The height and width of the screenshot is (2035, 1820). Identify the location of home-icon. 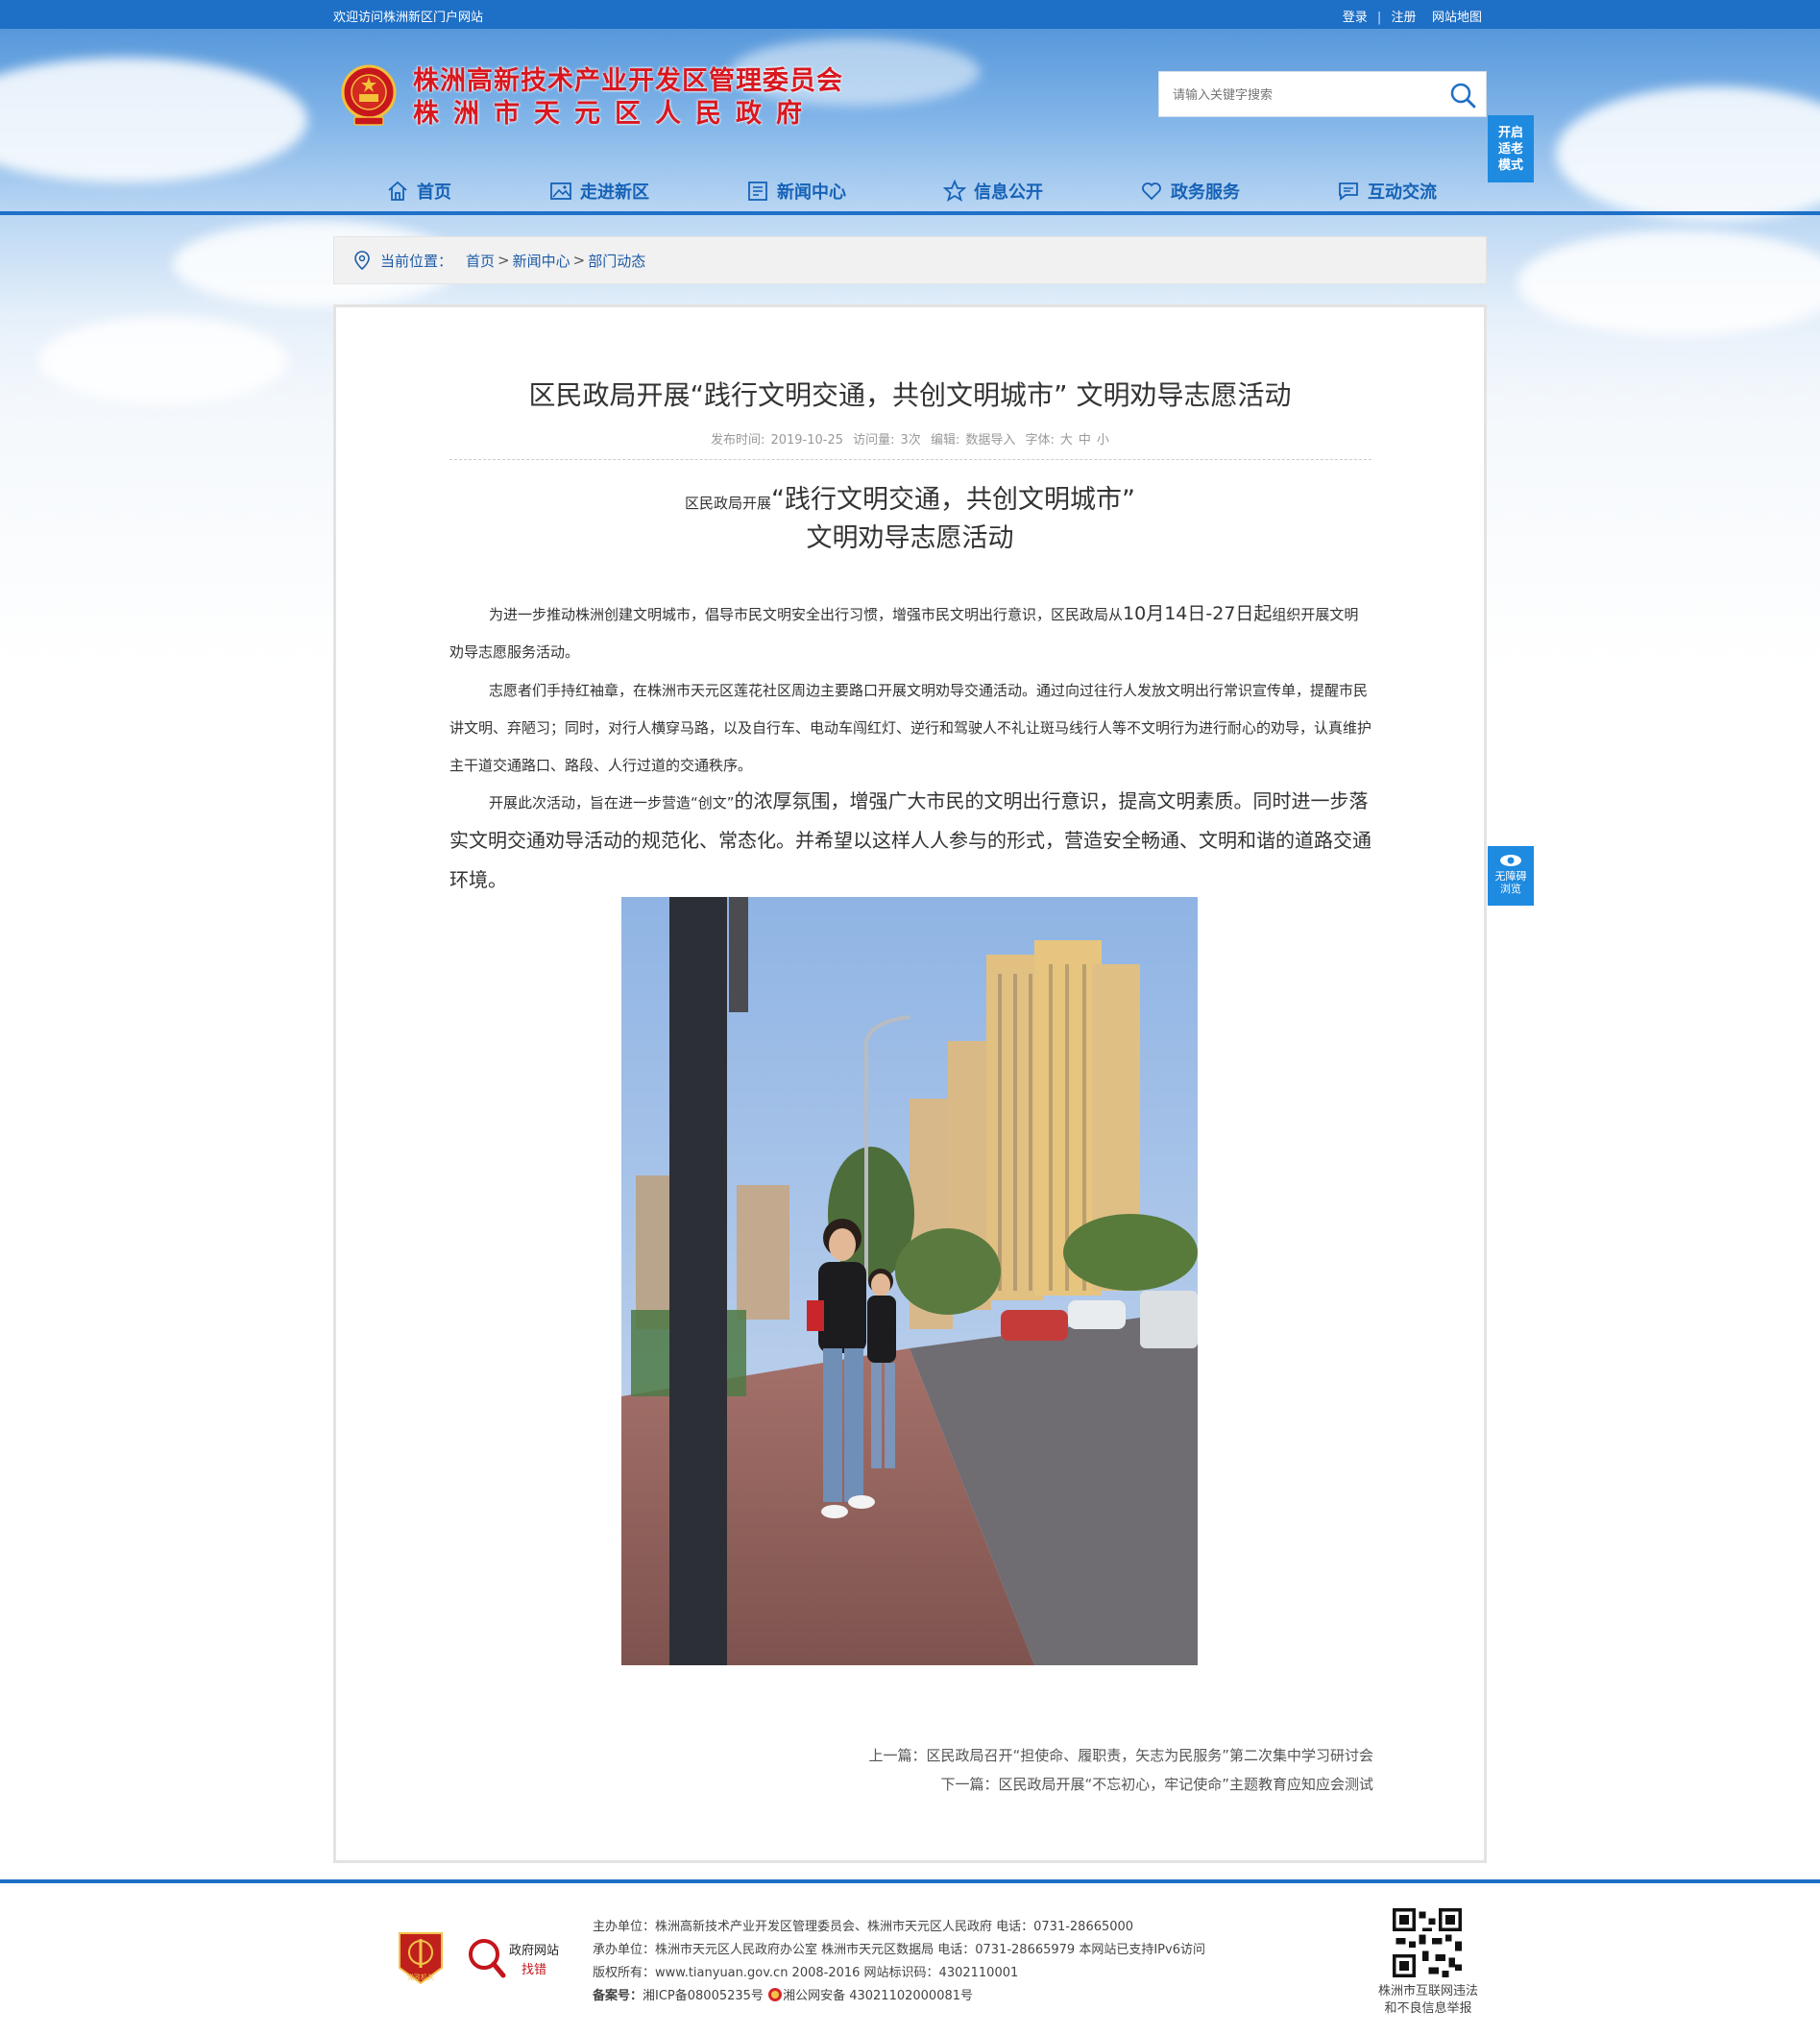
(398, 191).